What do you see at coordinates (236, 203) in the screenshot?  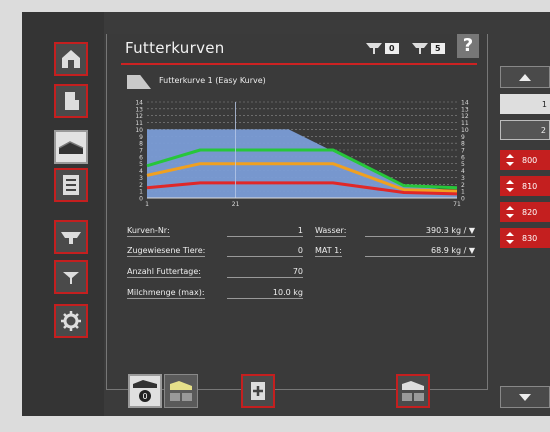 I see `x-tick-label: 21` at bounding box center [236, 203].